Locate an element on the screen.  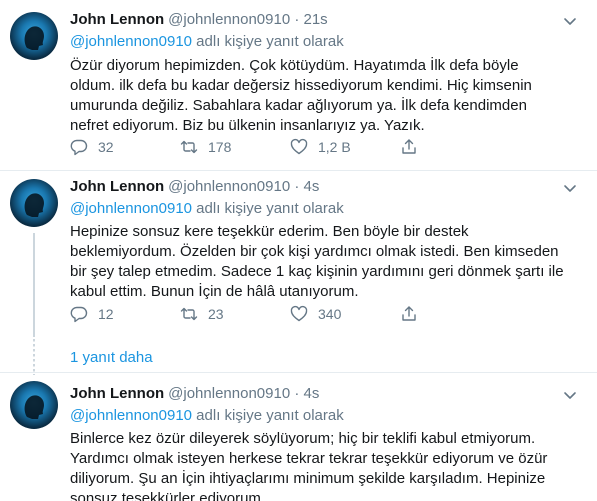
reply-count: 12 is located at coordinates (106, 314).